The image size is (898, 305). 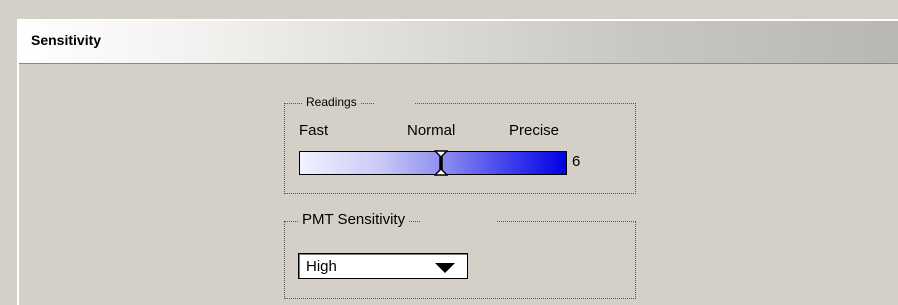 I want to click on pmt-legend-gap, so click(x=458, y=221).